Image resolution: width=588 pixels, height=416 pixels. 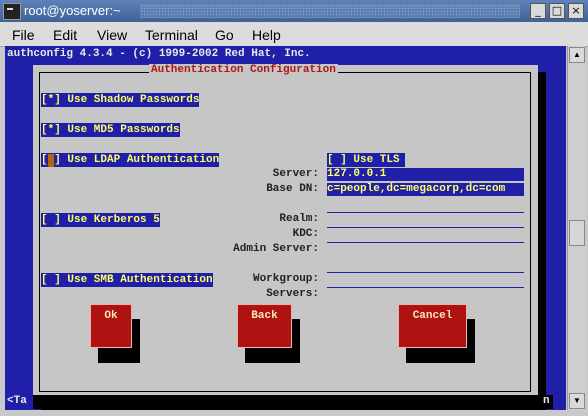 What do you see at coordinates (538, 11) in the screenshot?
I see `minimize-button: _` at bounding box center [538, 11].